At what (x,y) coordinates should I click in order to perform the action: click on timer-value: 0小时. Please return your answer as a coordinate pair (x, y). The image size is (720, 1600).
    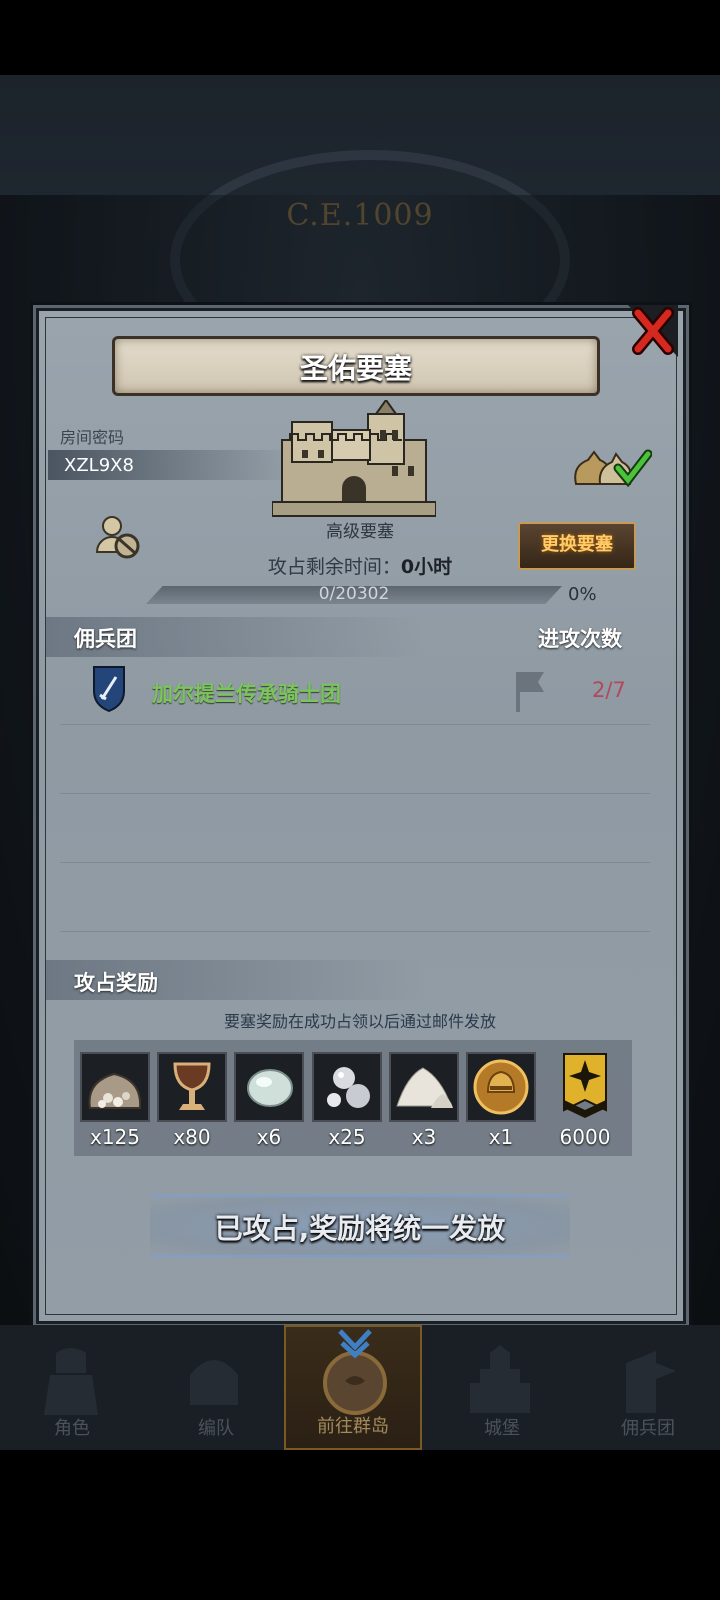
    Looking at the image, I should click on (426, 567).